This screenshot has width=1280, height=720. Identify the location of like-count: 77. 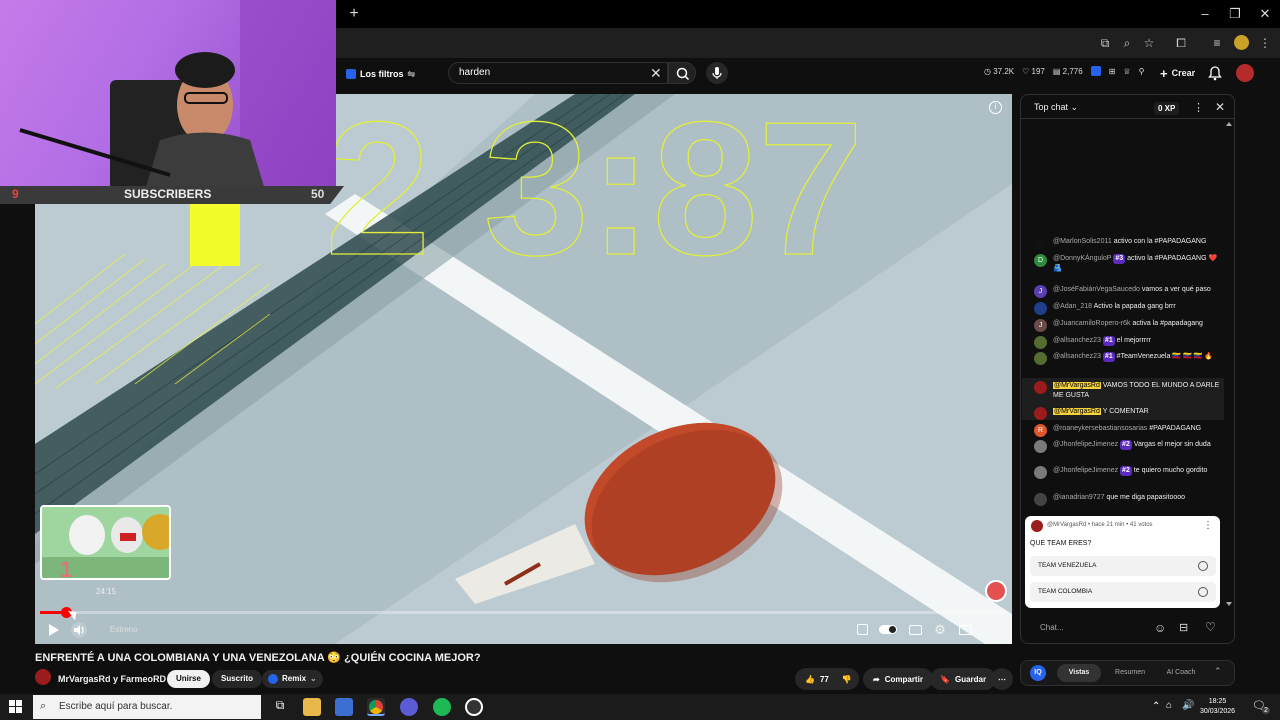
(824, 679).